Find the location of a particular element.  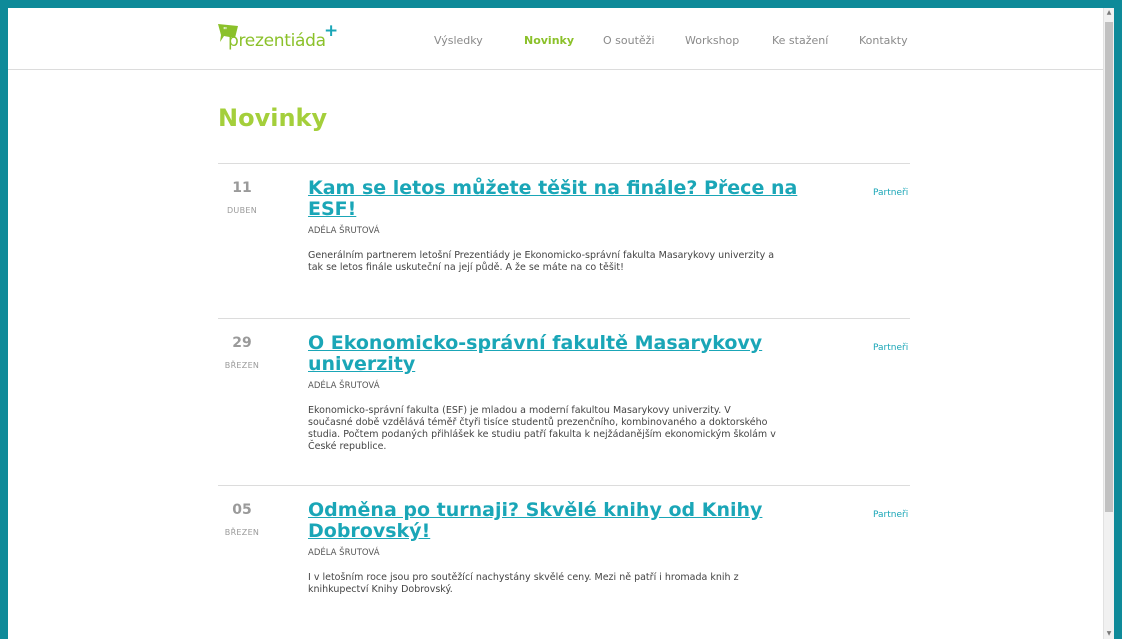

vertical-scrollbar: ▲ ▼ is located at coordinates (1108, 323).